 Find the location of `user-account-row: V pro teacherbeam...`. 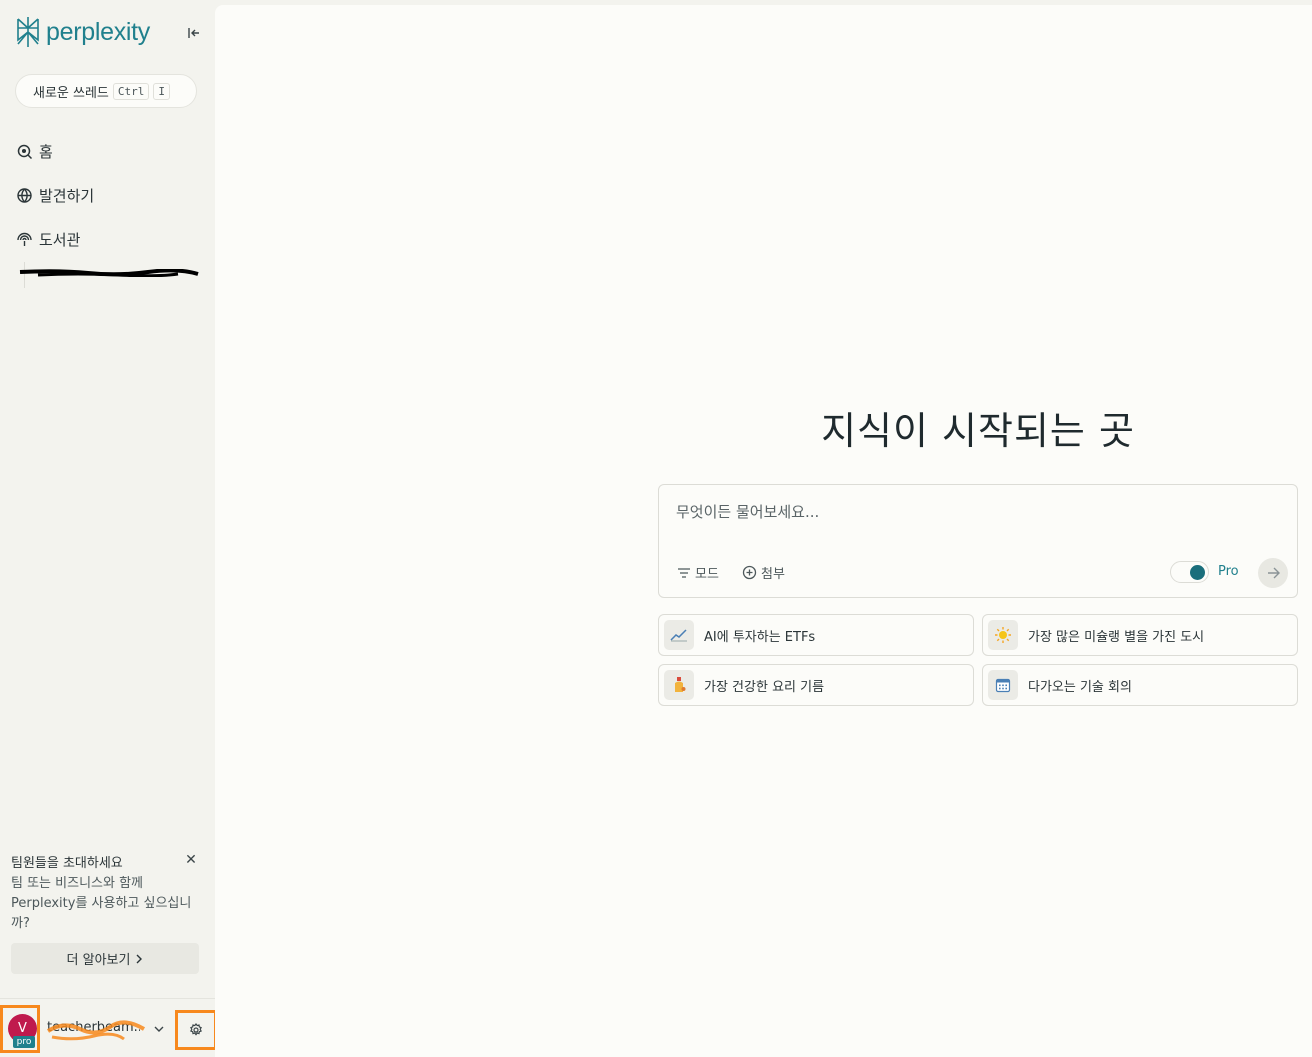

user-account-row: V pro teacherbeam... is located at coordinates (108, 1030).